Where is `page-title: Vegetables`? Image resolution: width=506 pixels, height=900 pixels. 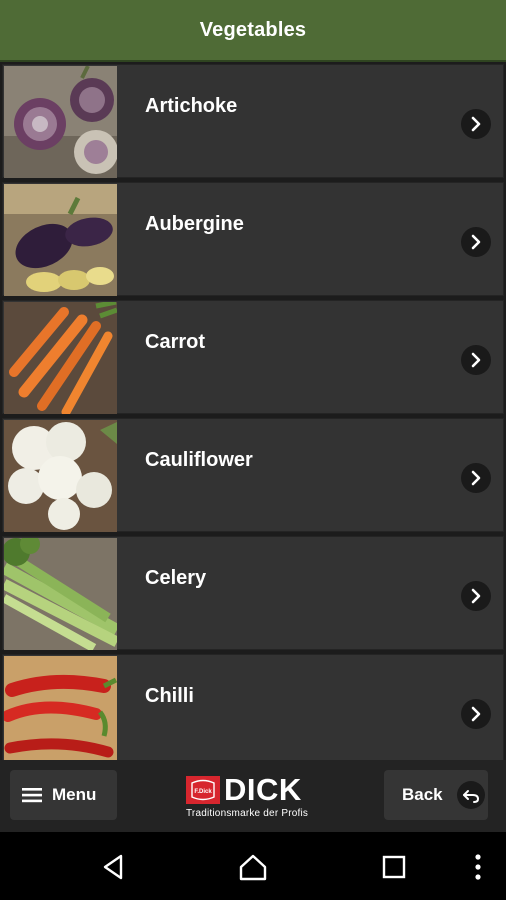 page-title: Vegetables is located at coordinates (253, 29).